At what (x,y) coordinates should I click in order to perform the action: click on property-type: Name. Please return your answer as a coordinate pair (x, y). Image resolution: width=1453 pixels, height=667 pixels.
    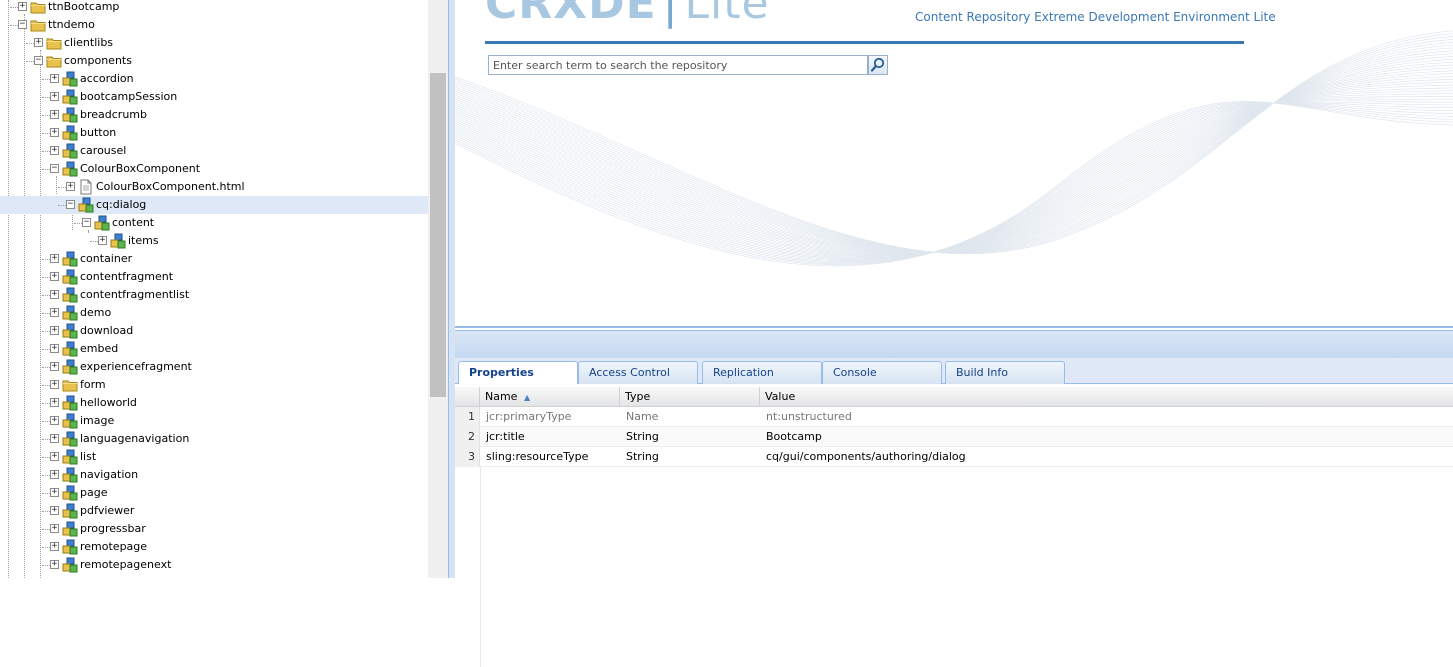
    Looking at the image, I should click on (642, 416).